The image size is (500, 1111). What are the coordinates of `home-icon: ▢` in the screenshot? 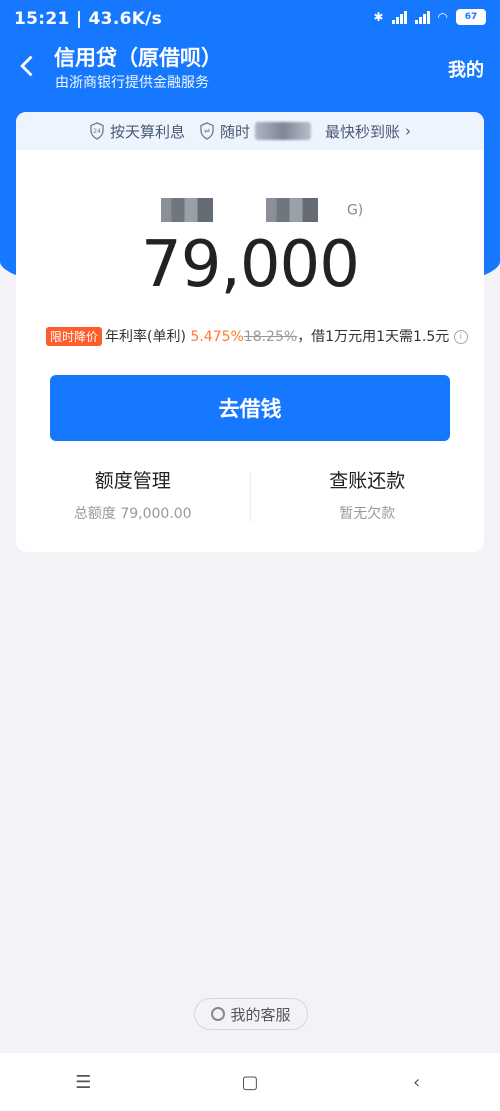 It's located at (250, 1082).